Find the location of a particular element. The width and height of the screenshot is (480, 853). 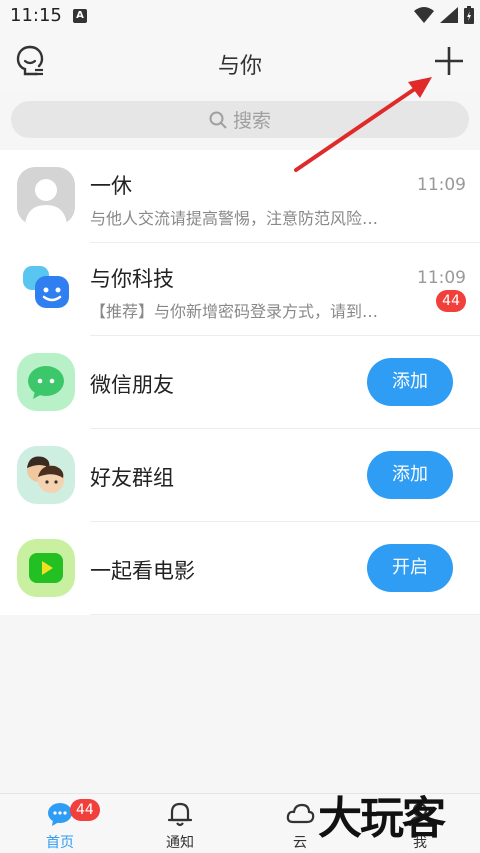

feature-name: 微信朋友 is located at coordinates (132, 385).